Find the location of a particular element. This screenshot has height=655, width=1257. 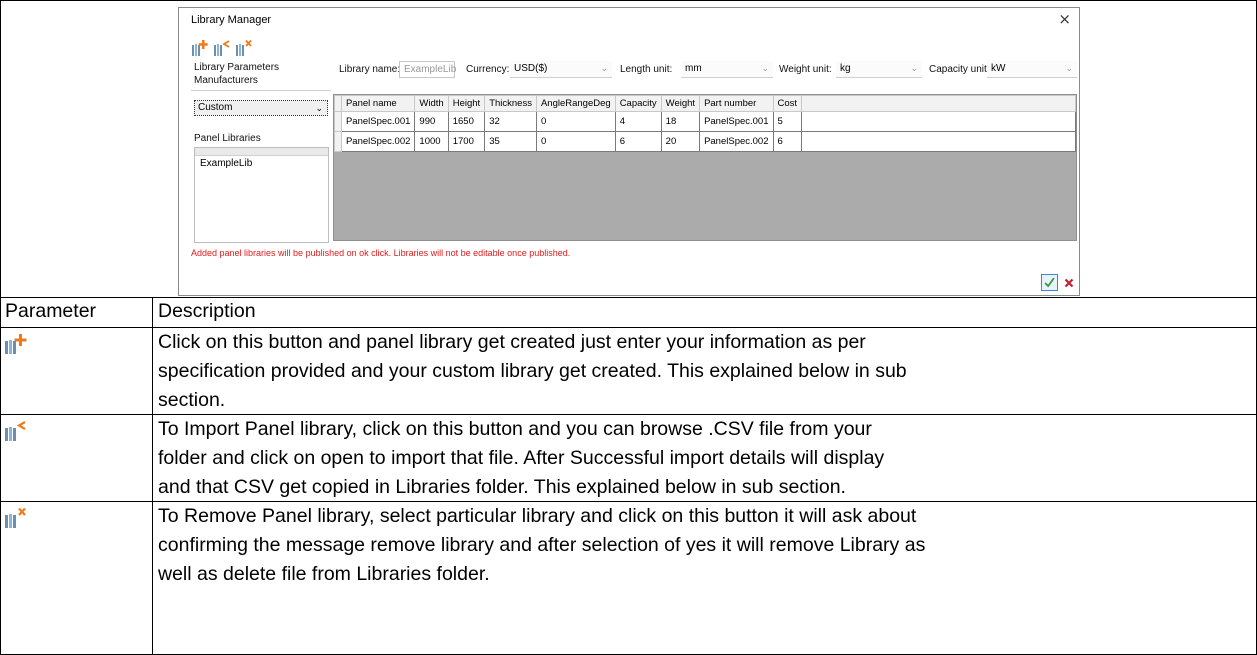

column-header: Width is located at coordinates (431, 103).